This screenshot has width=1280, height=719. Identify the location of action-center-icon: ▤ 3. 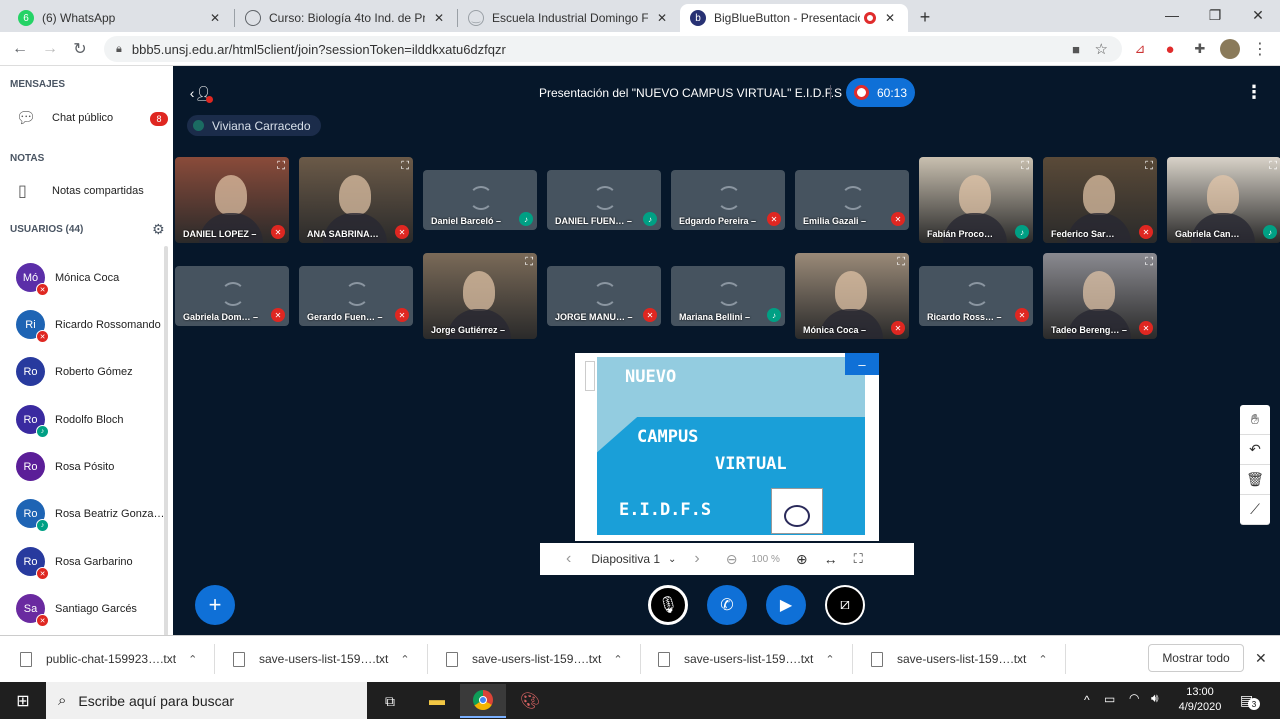
(1250, 701).